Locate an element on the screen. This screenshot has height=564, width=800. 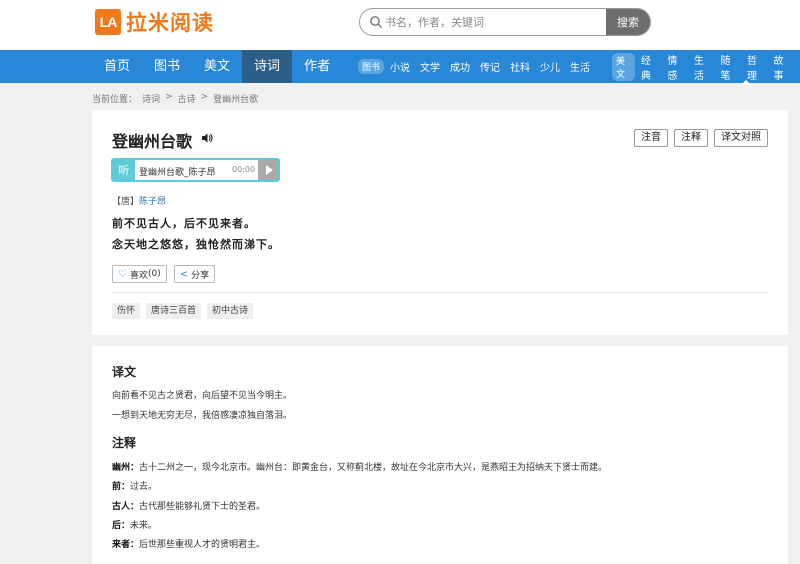
like-count: (0) is located at coordinates (154, 274).